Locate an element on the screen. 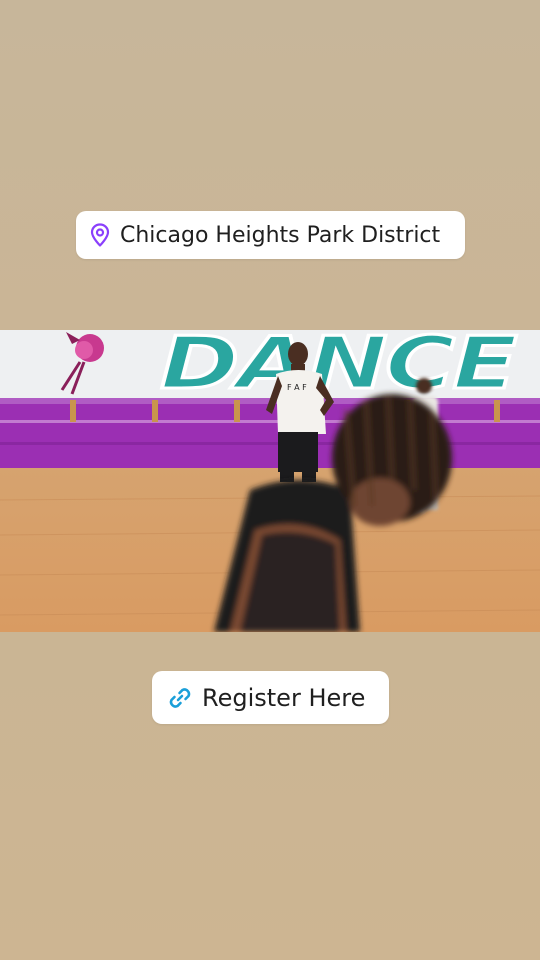  link-icon is located at coordinates (180, 697).